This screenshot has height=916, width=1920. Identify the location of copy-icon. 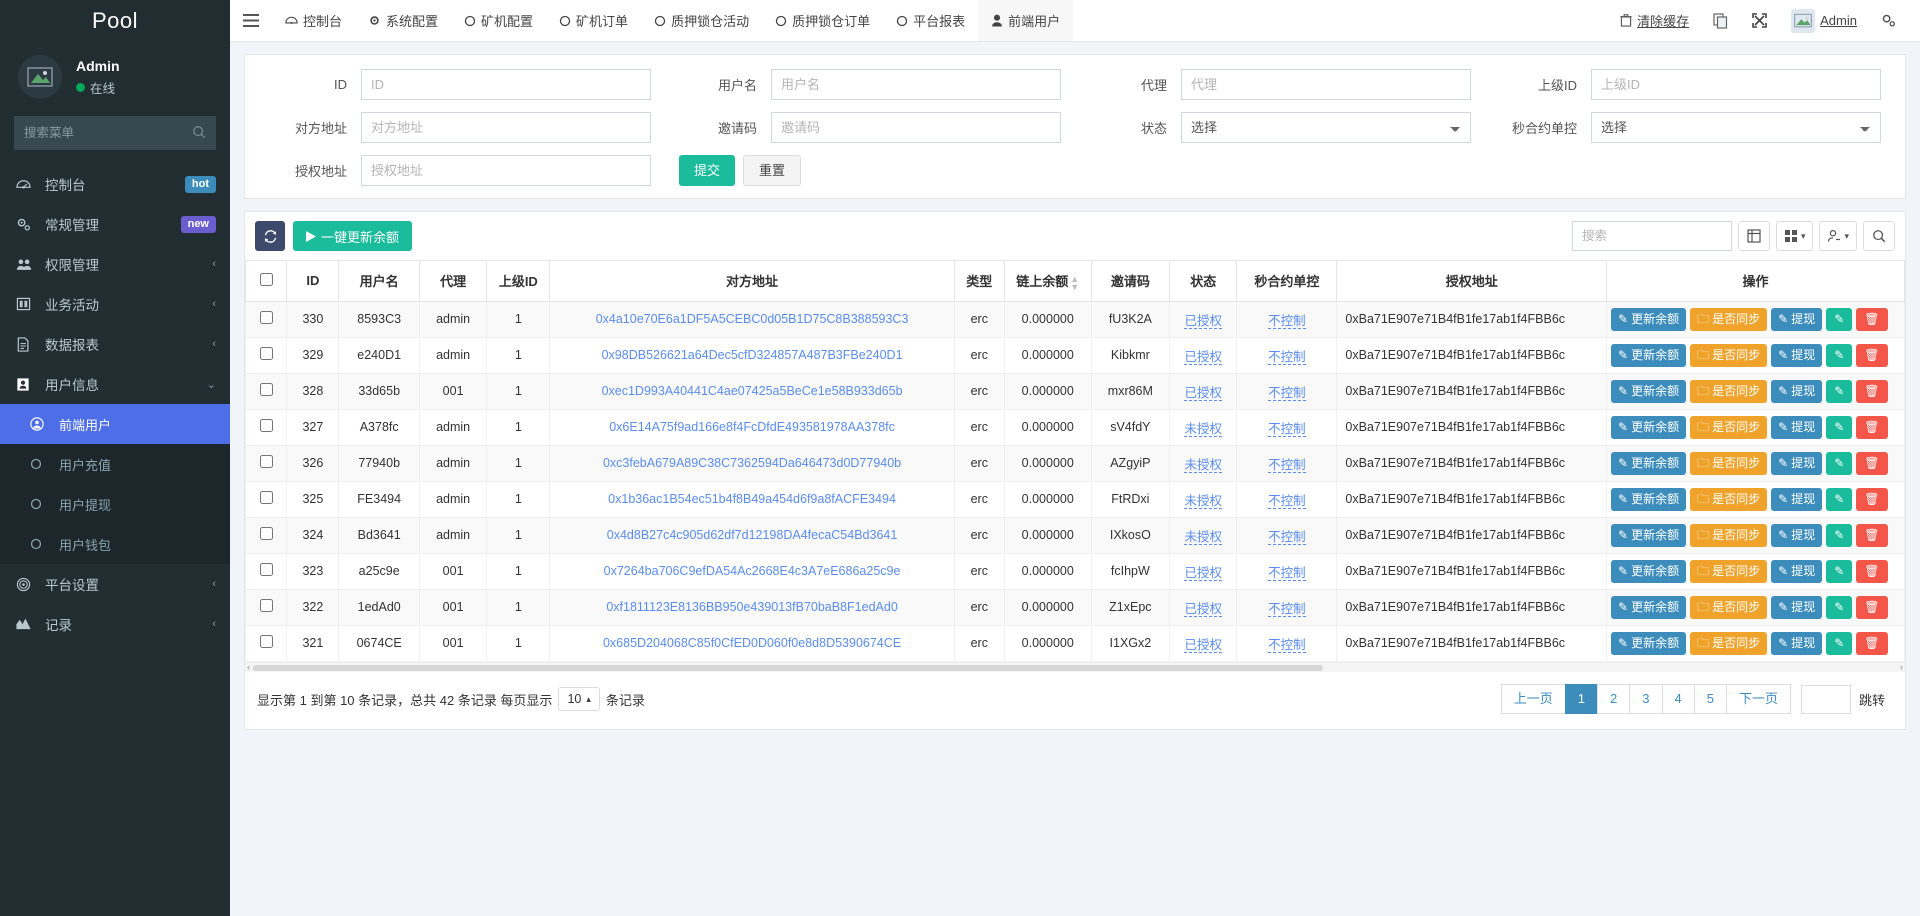
(1720, 21).